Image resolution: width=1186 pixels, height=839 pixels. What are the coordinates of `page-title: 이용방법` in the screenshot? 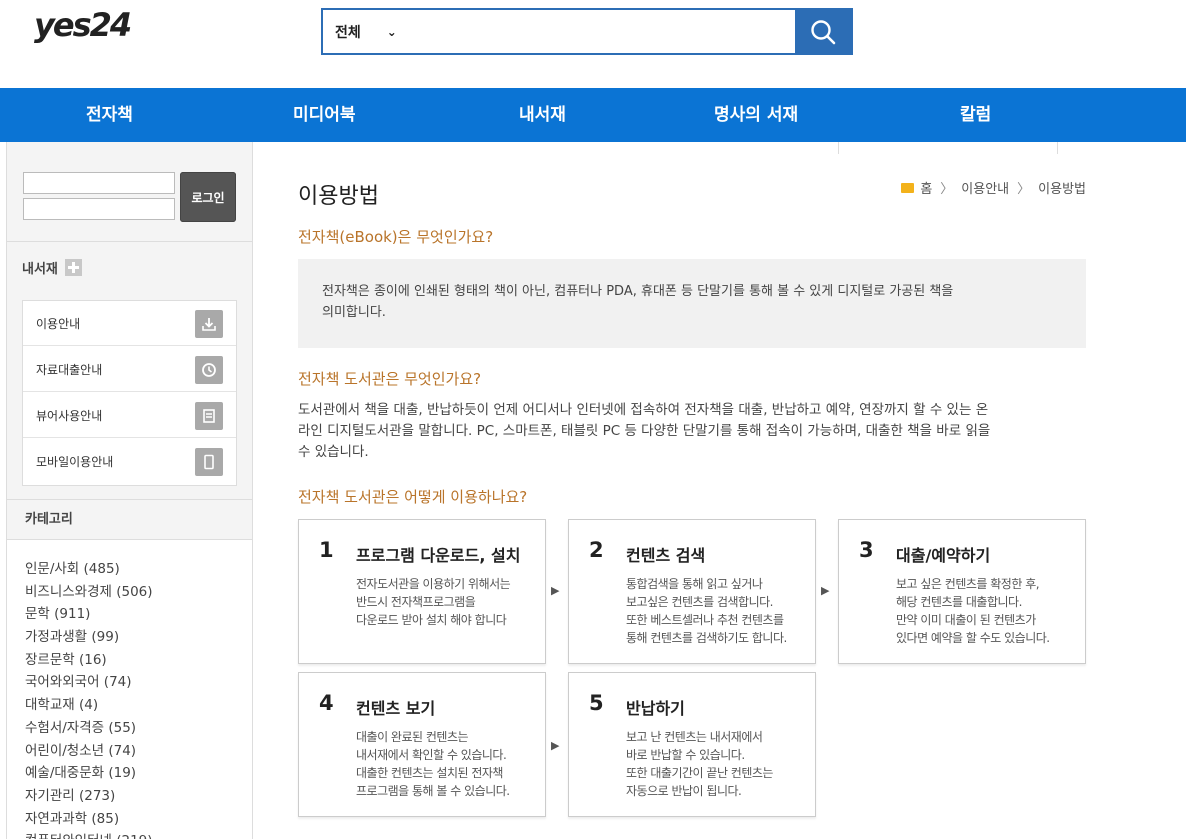 It's located at (338, 196).